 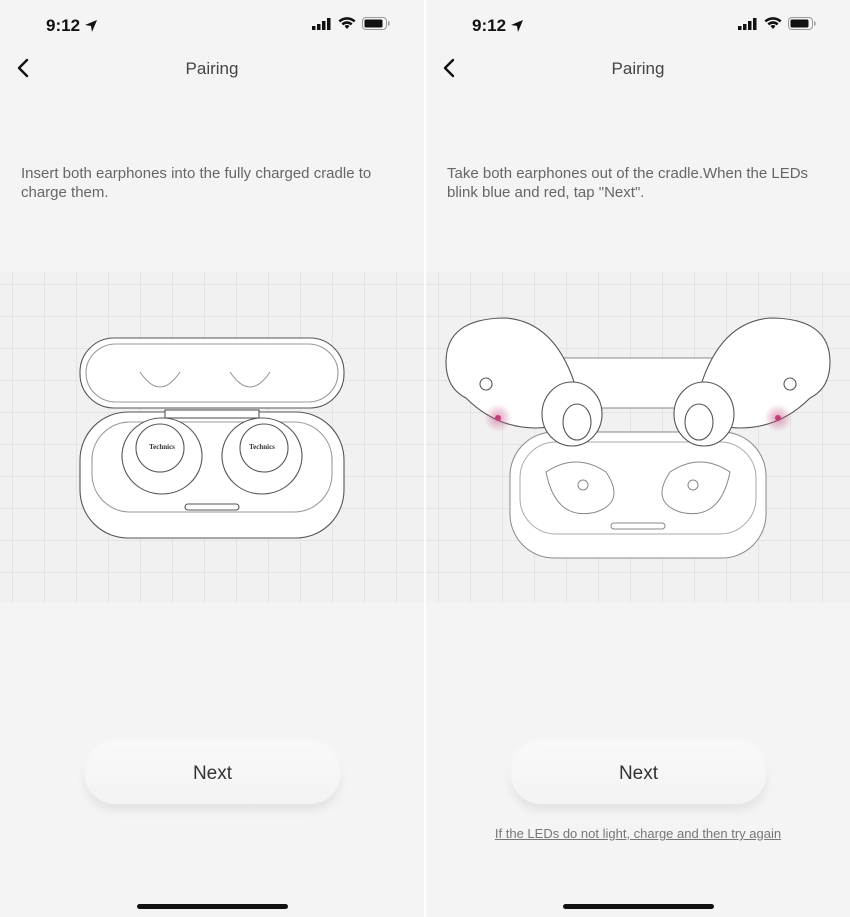 I want to click on brand-label-left: Technics, so click(x=162, y=447).